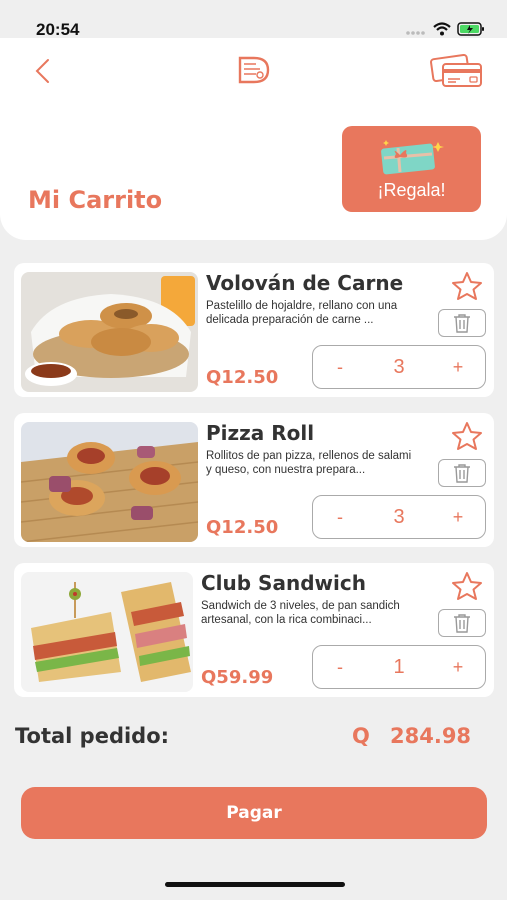 The image size is (507, 900). I want to click on restaurant-logo-icon, so click(254, 70).